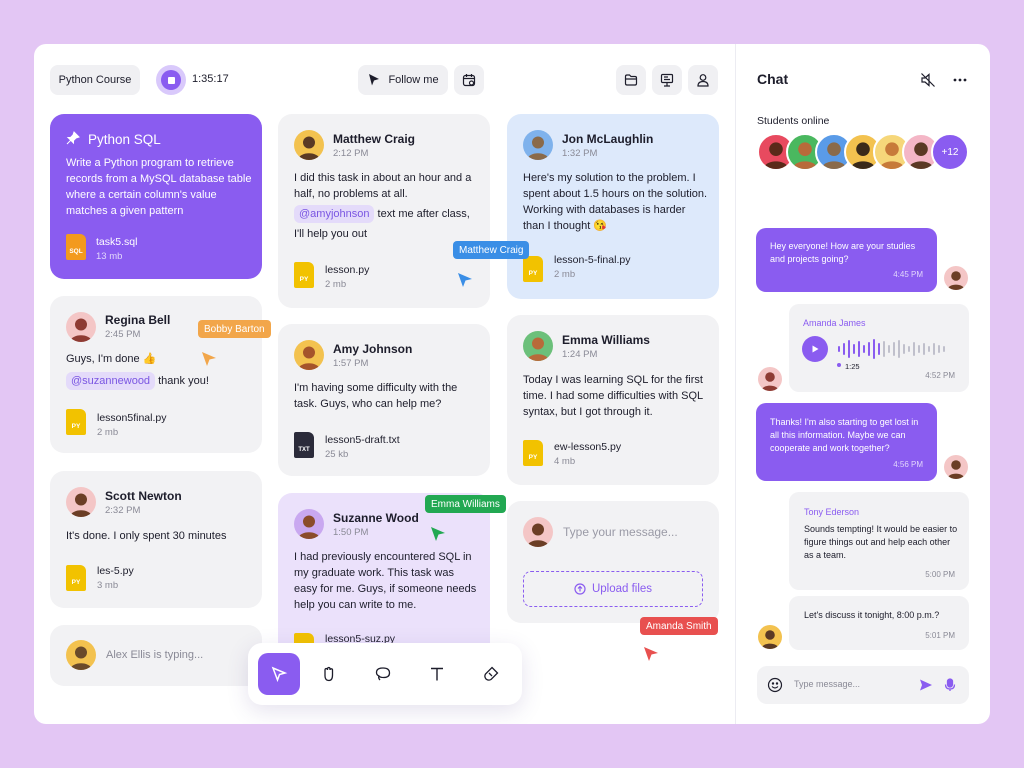 The height and width of the screenshot is (768, 1024). What do you see at coordinates (76, 251) in the screenshot?
I see `file-type-label: SQL` at bounding box center [76, 251].